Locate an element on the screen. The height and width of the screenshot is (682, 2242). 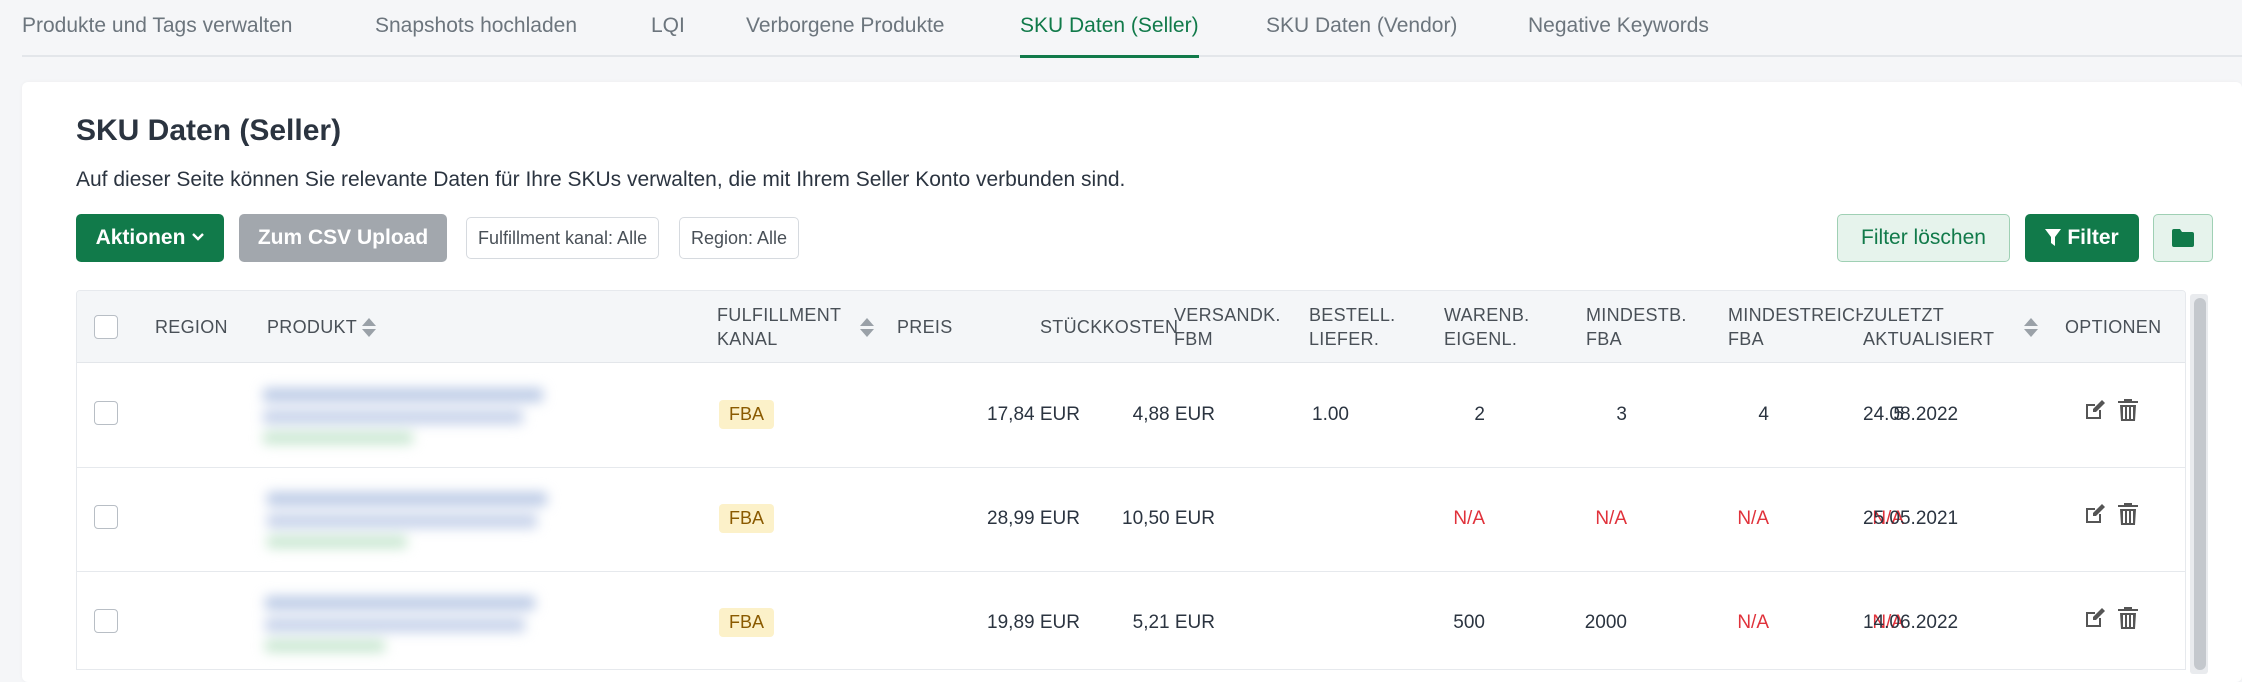
column-header-versandk-line1: VERSANDK. is located at coordinates (1227, 315).